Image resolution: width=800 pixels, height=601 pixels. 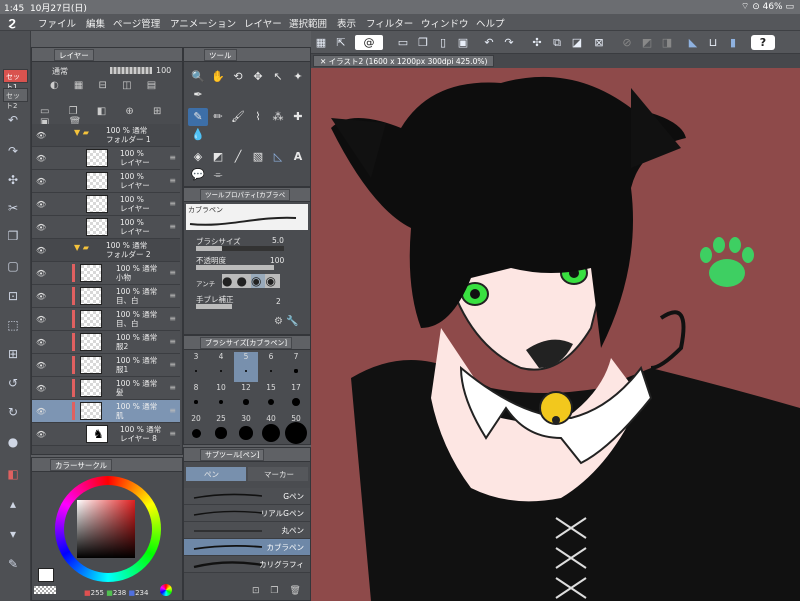 I want to click on rotate-view-icon: ⟲, so click(x=238, y=77).